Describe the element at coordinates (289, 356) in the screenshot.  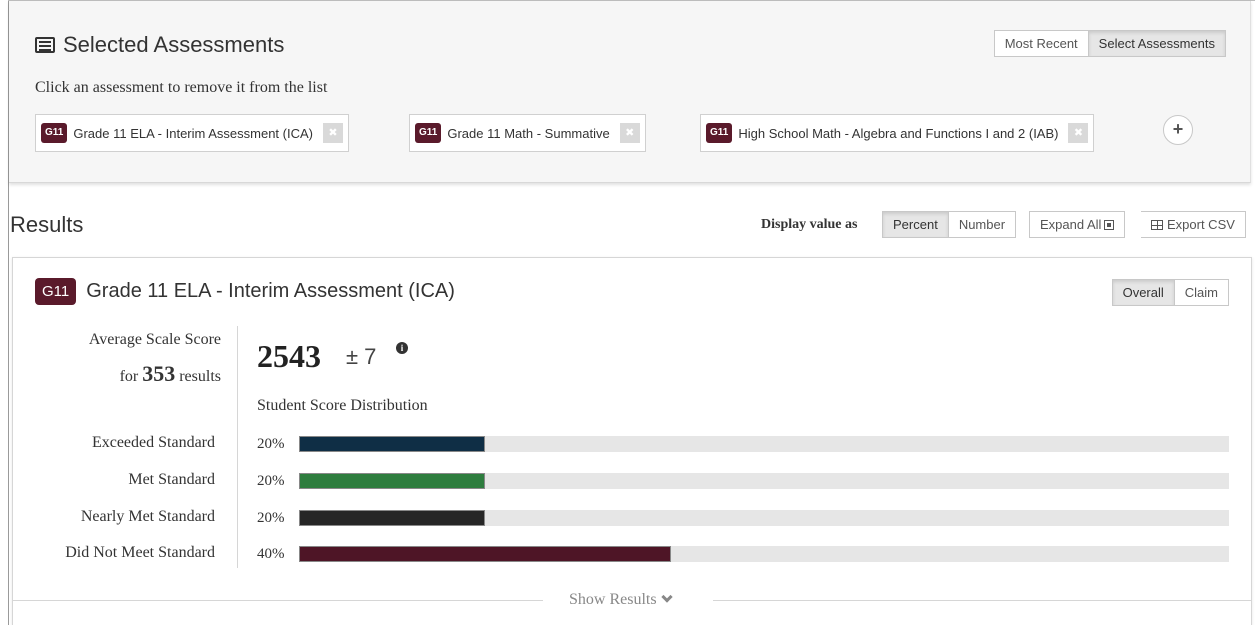
I see `average-score: 2543` at that location.